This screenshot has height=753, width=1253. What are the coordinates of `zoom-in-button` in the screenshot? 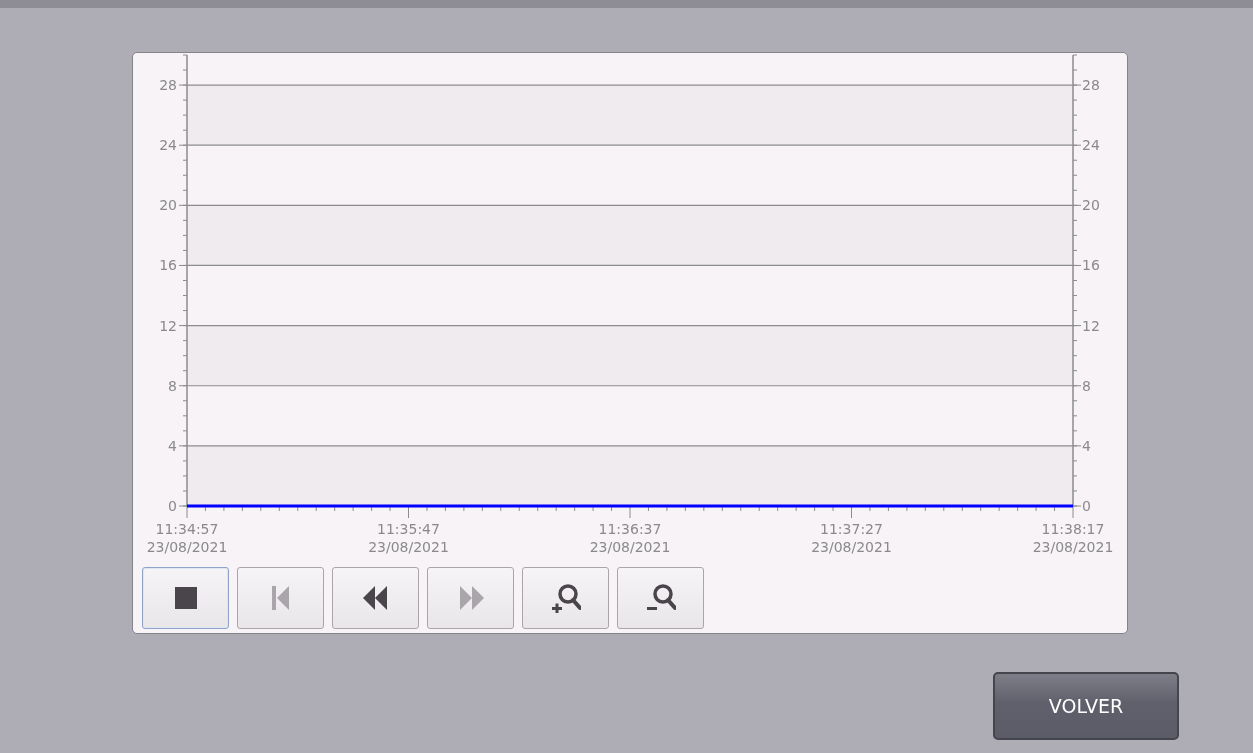 It's located at (565, 598).